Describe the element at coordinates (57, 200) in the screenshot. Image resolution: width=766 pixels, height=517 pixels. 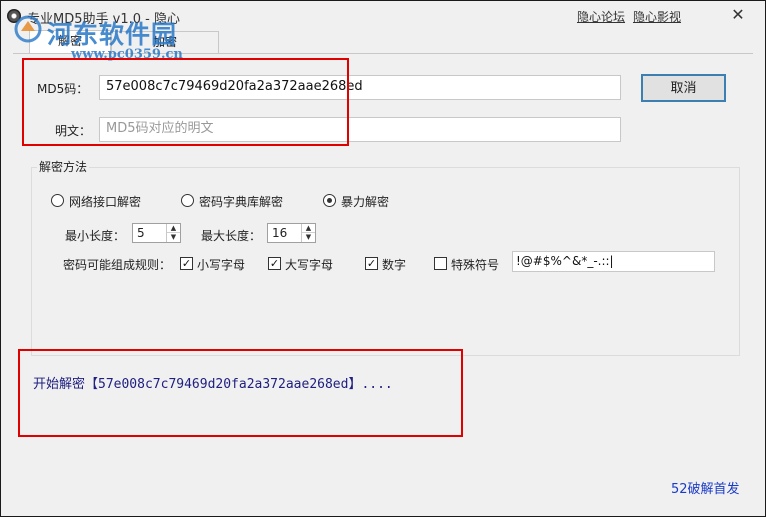
I see `radio-network` at that location.